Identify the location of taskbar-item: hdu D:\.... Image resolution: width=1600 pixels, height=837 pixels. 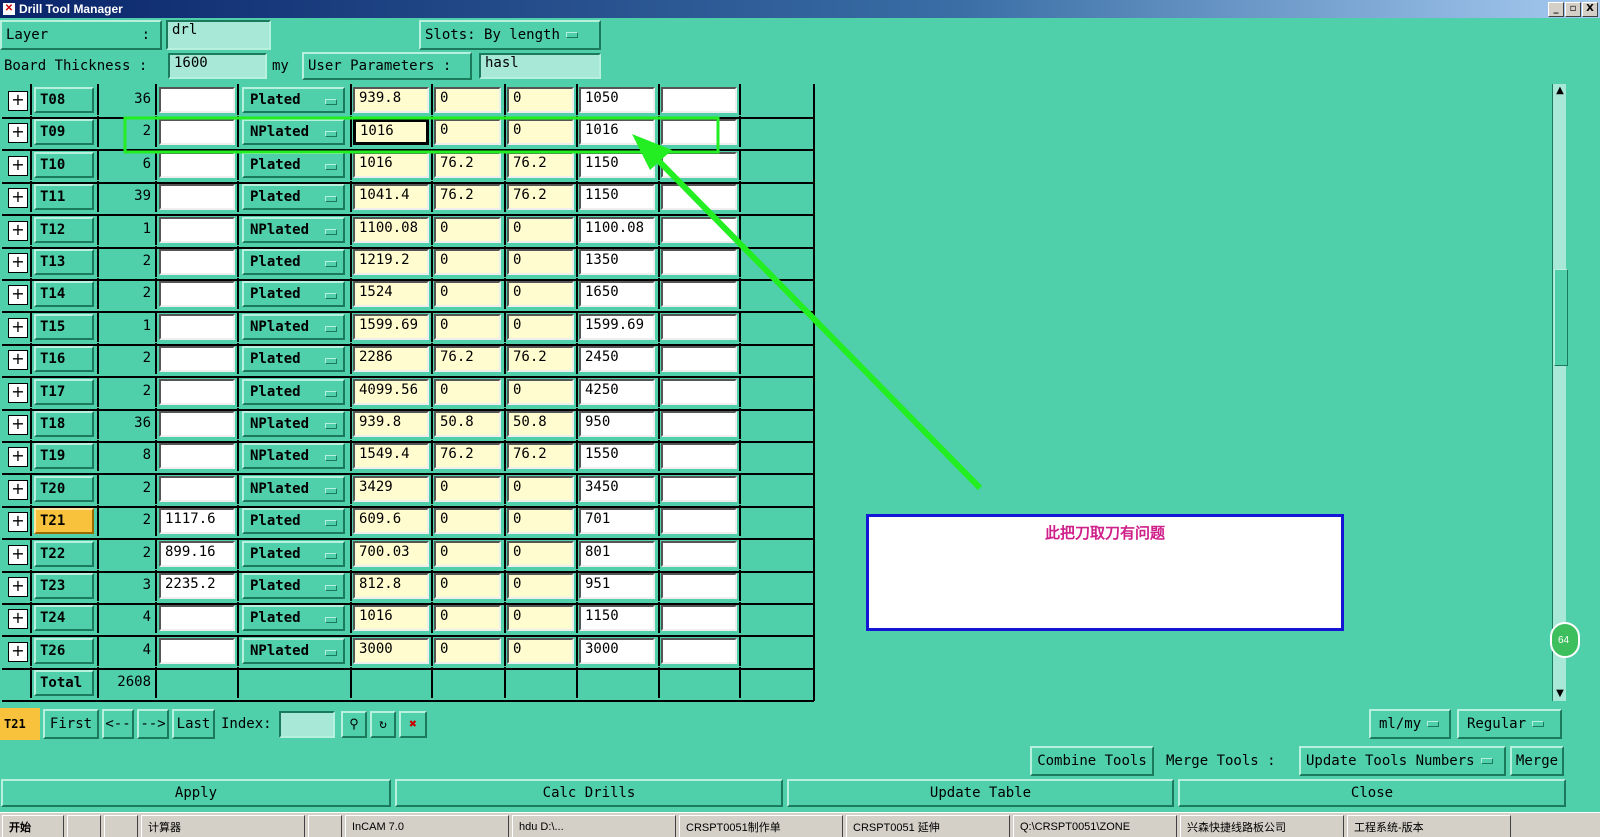
(594, 826).